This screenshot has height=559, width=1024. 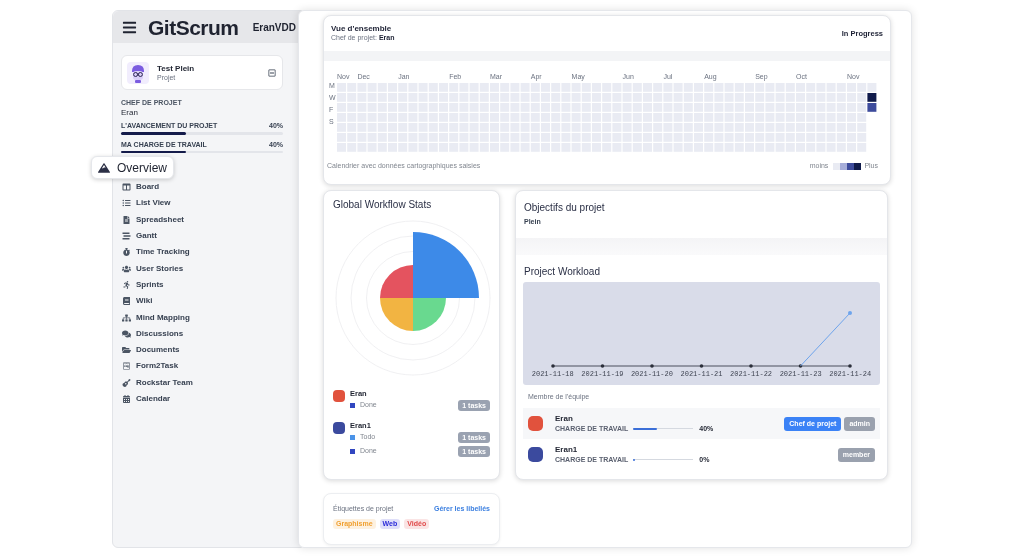 I want to click on member-name: Eran, so click(x=564, y=419).